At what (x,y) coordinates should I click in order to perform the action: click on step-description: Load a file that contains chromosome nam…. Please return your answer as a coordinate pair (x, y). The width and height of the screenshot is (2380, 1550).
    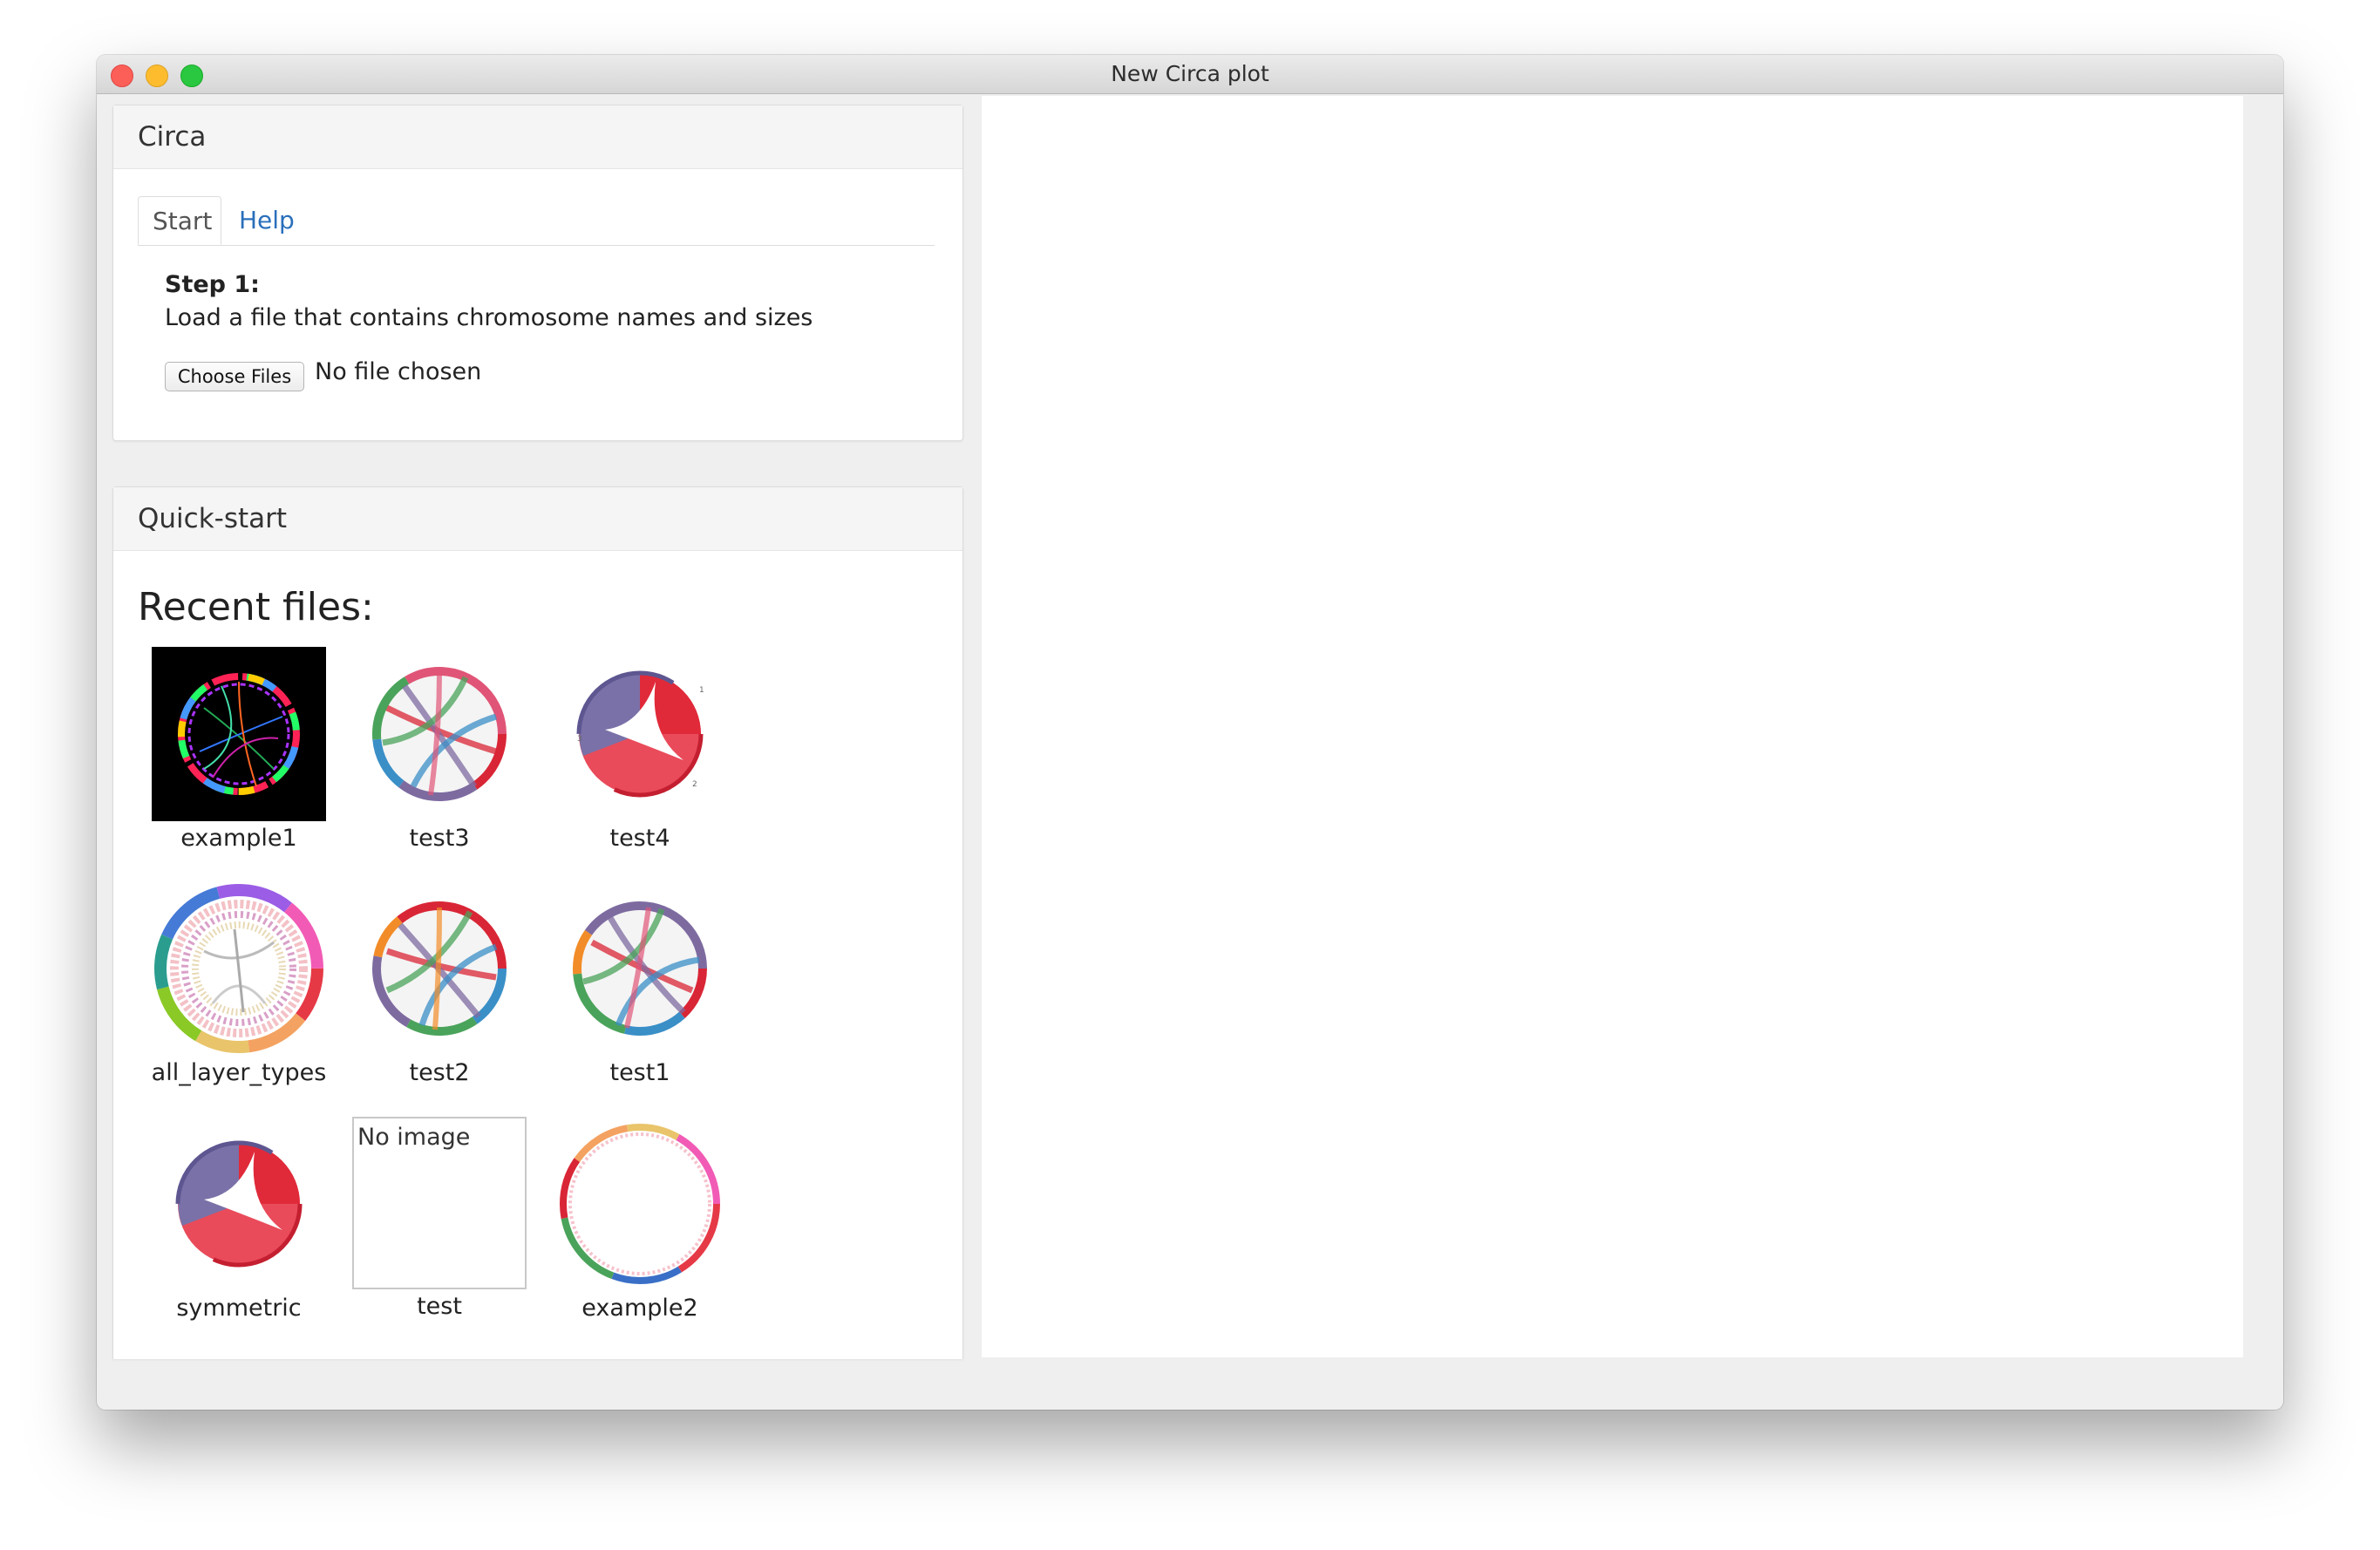
    Looking at the image, I should click on (489, 317).